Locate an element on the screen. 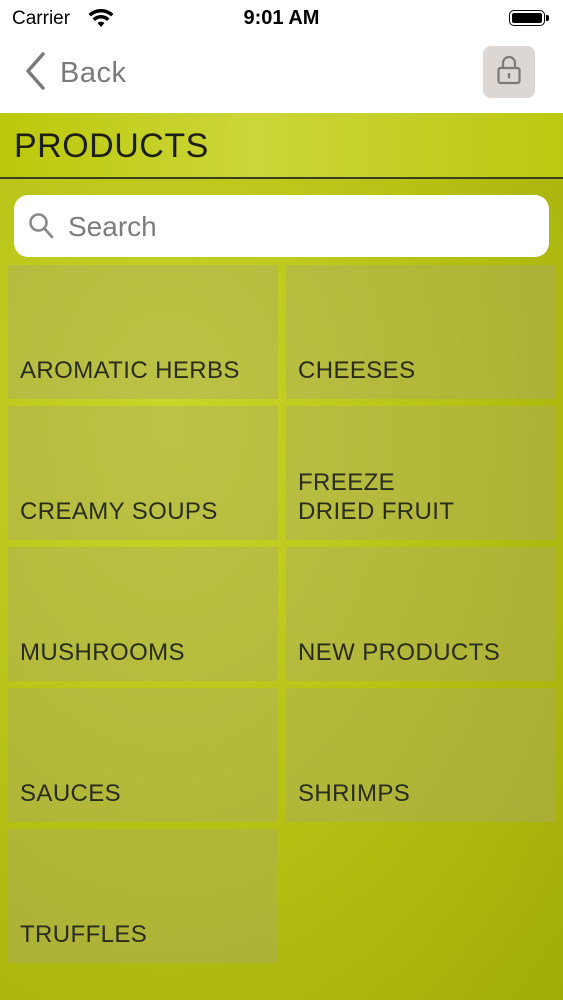 This screenshot has height=1000, width=563. battery-icon is located at coordinates (530, 19).